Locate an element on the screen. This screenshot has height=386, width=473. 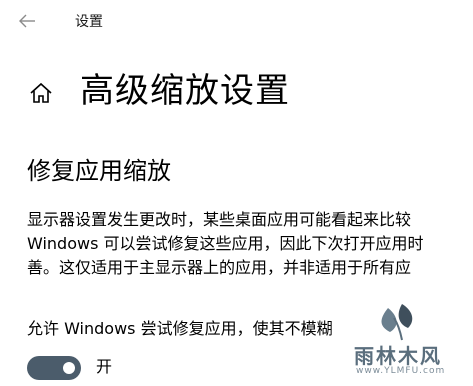
back-arrow-icon is located at coordinates (27, 21).